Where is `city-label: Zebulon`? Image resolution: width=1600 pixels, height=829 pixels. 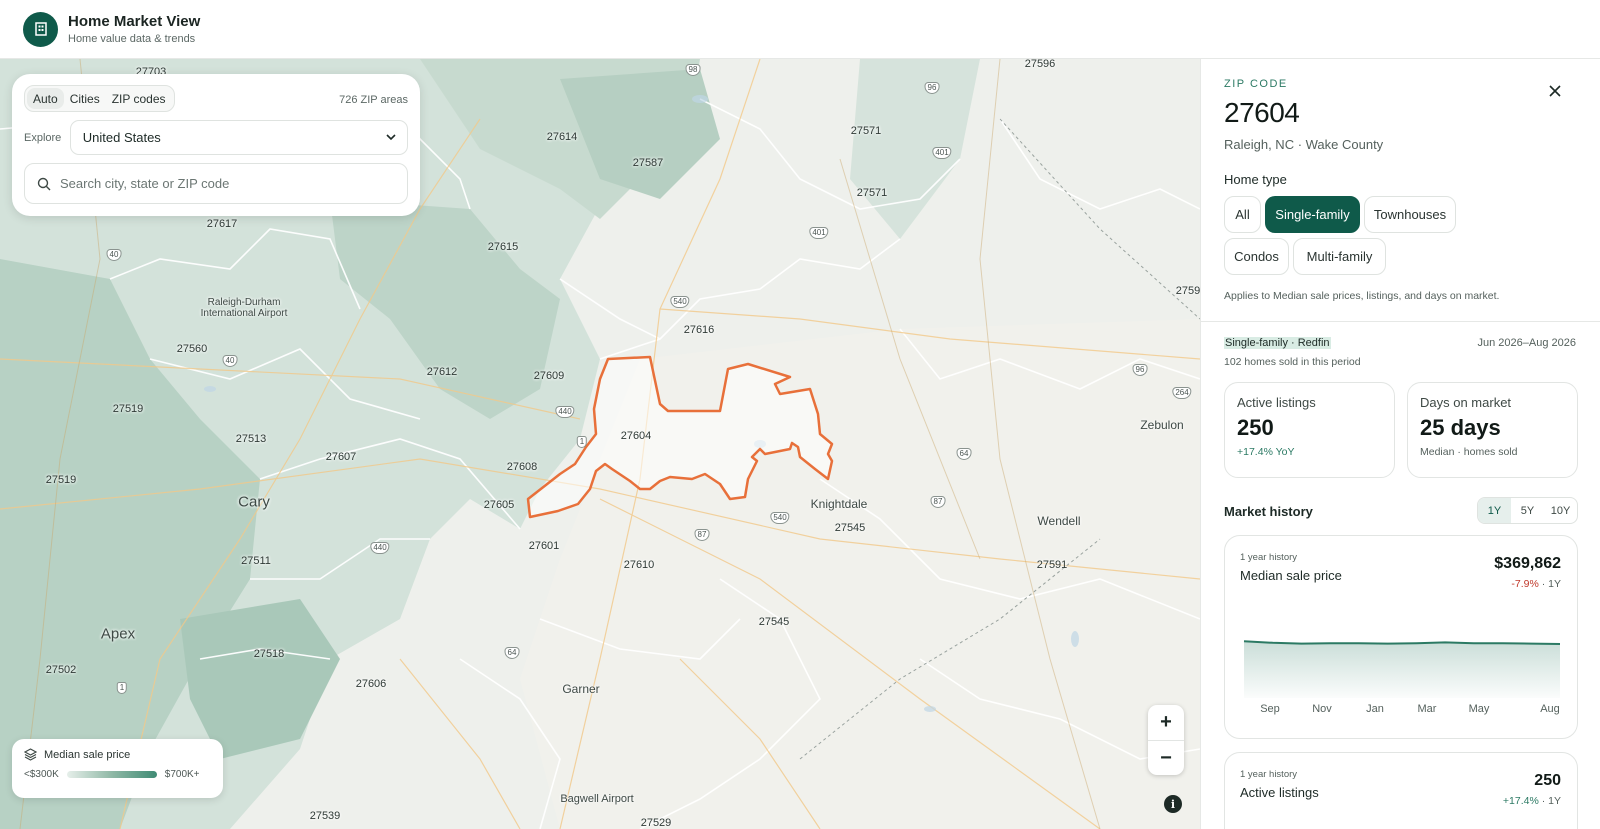
city-label: Zebulon is located at coordinates (1161, 425).